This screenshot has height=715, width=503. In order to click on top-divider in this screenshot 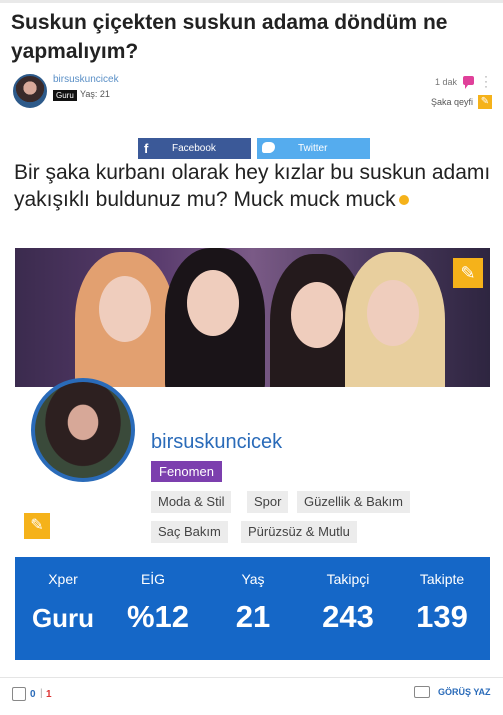, I will do `click(251, 1)`.